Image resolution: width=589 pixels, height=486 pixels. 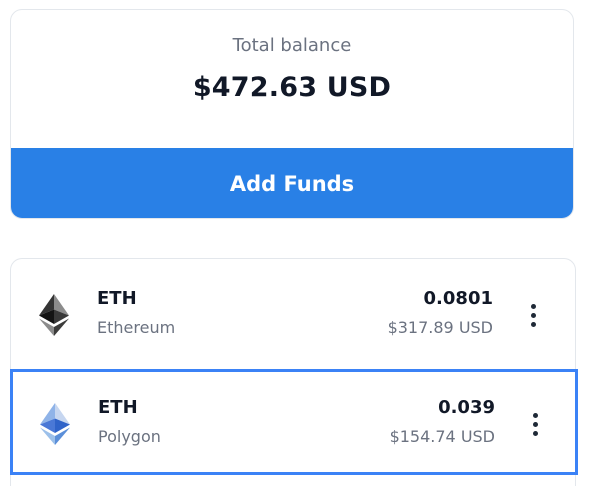 I want to click on total-balance-amount: $472.63 USD, so click(x=292, y=87).